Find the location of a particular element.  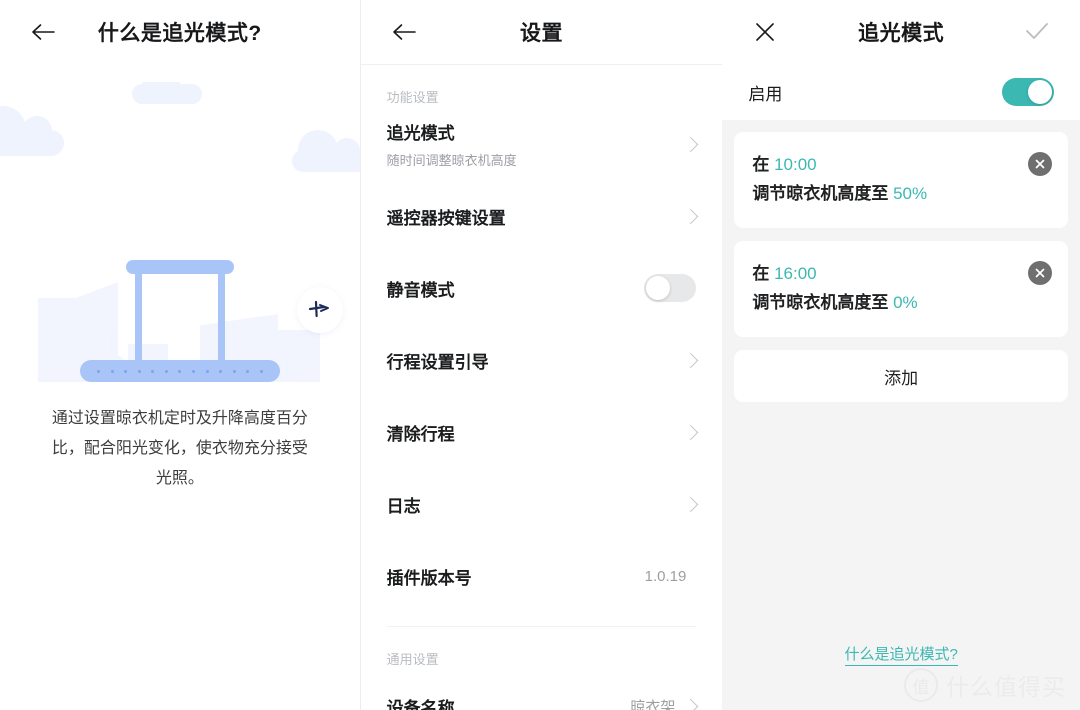

help-link: 什么是追光模式? is located at coordinates (901, 654).